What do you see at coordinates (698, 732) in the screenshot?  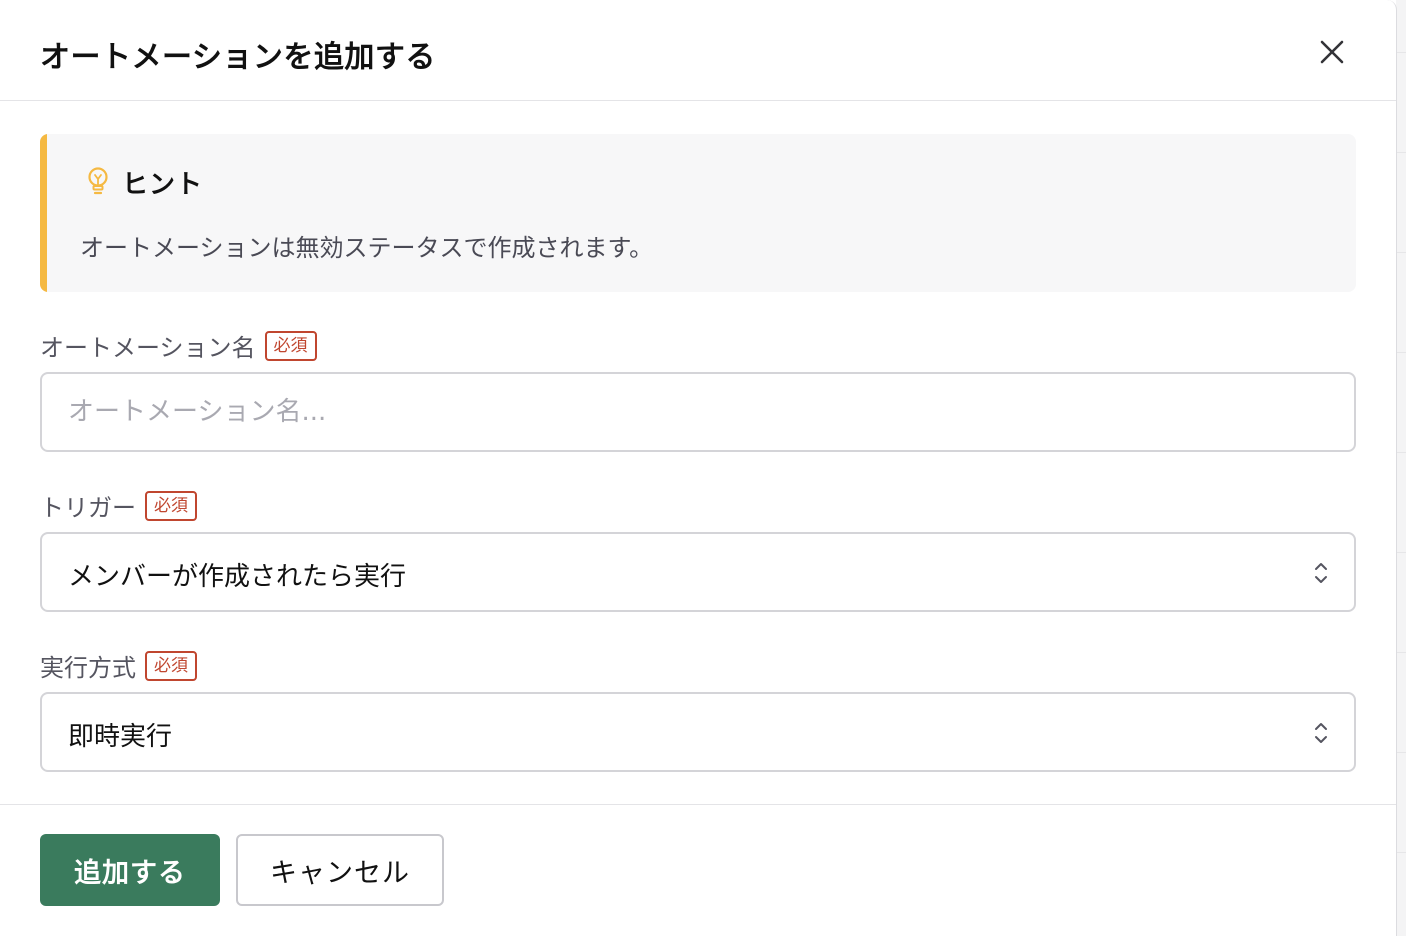 I see `execution-method-select: 即時実行` at bounding box center [698, 732].